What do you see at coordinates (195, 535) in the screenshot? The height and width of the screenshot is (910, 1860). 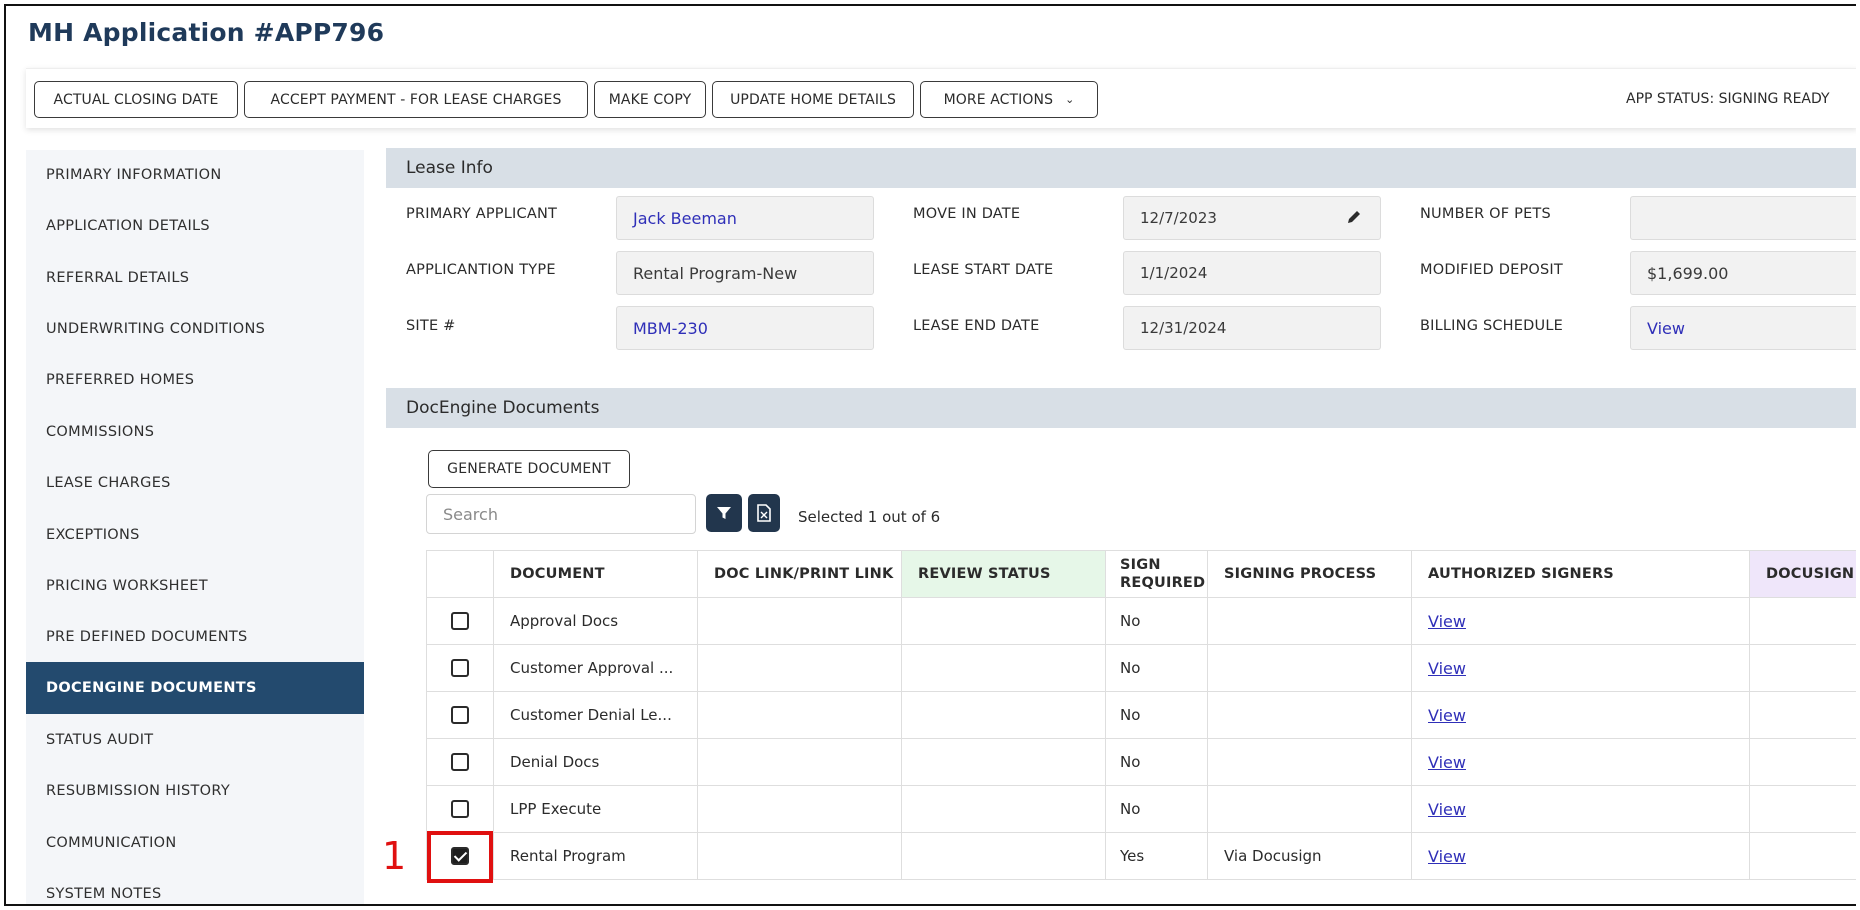 I see `sidebar-item-exceptions: EXCEPTIONS` at bounding box center [195, 535].